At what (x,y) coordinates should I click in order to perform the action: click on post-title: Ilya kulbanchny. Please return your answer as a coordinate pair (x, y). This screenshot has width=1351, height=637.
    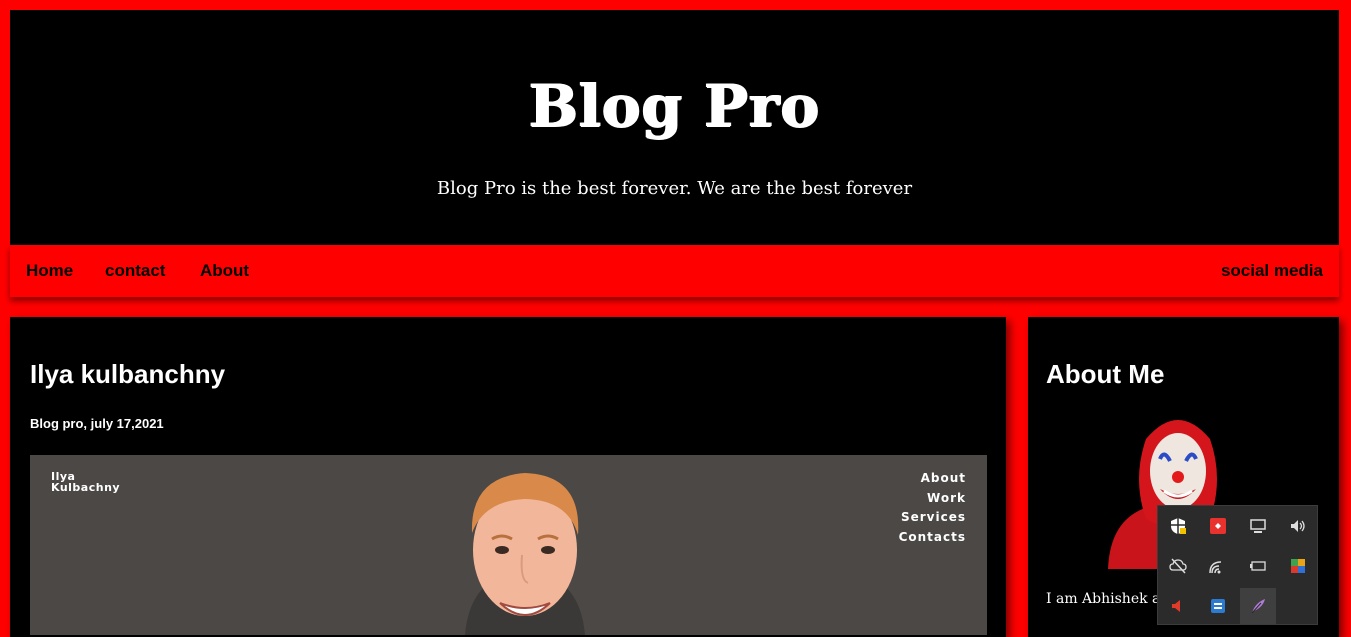
    Looking at the image, I should click on (127, 374).